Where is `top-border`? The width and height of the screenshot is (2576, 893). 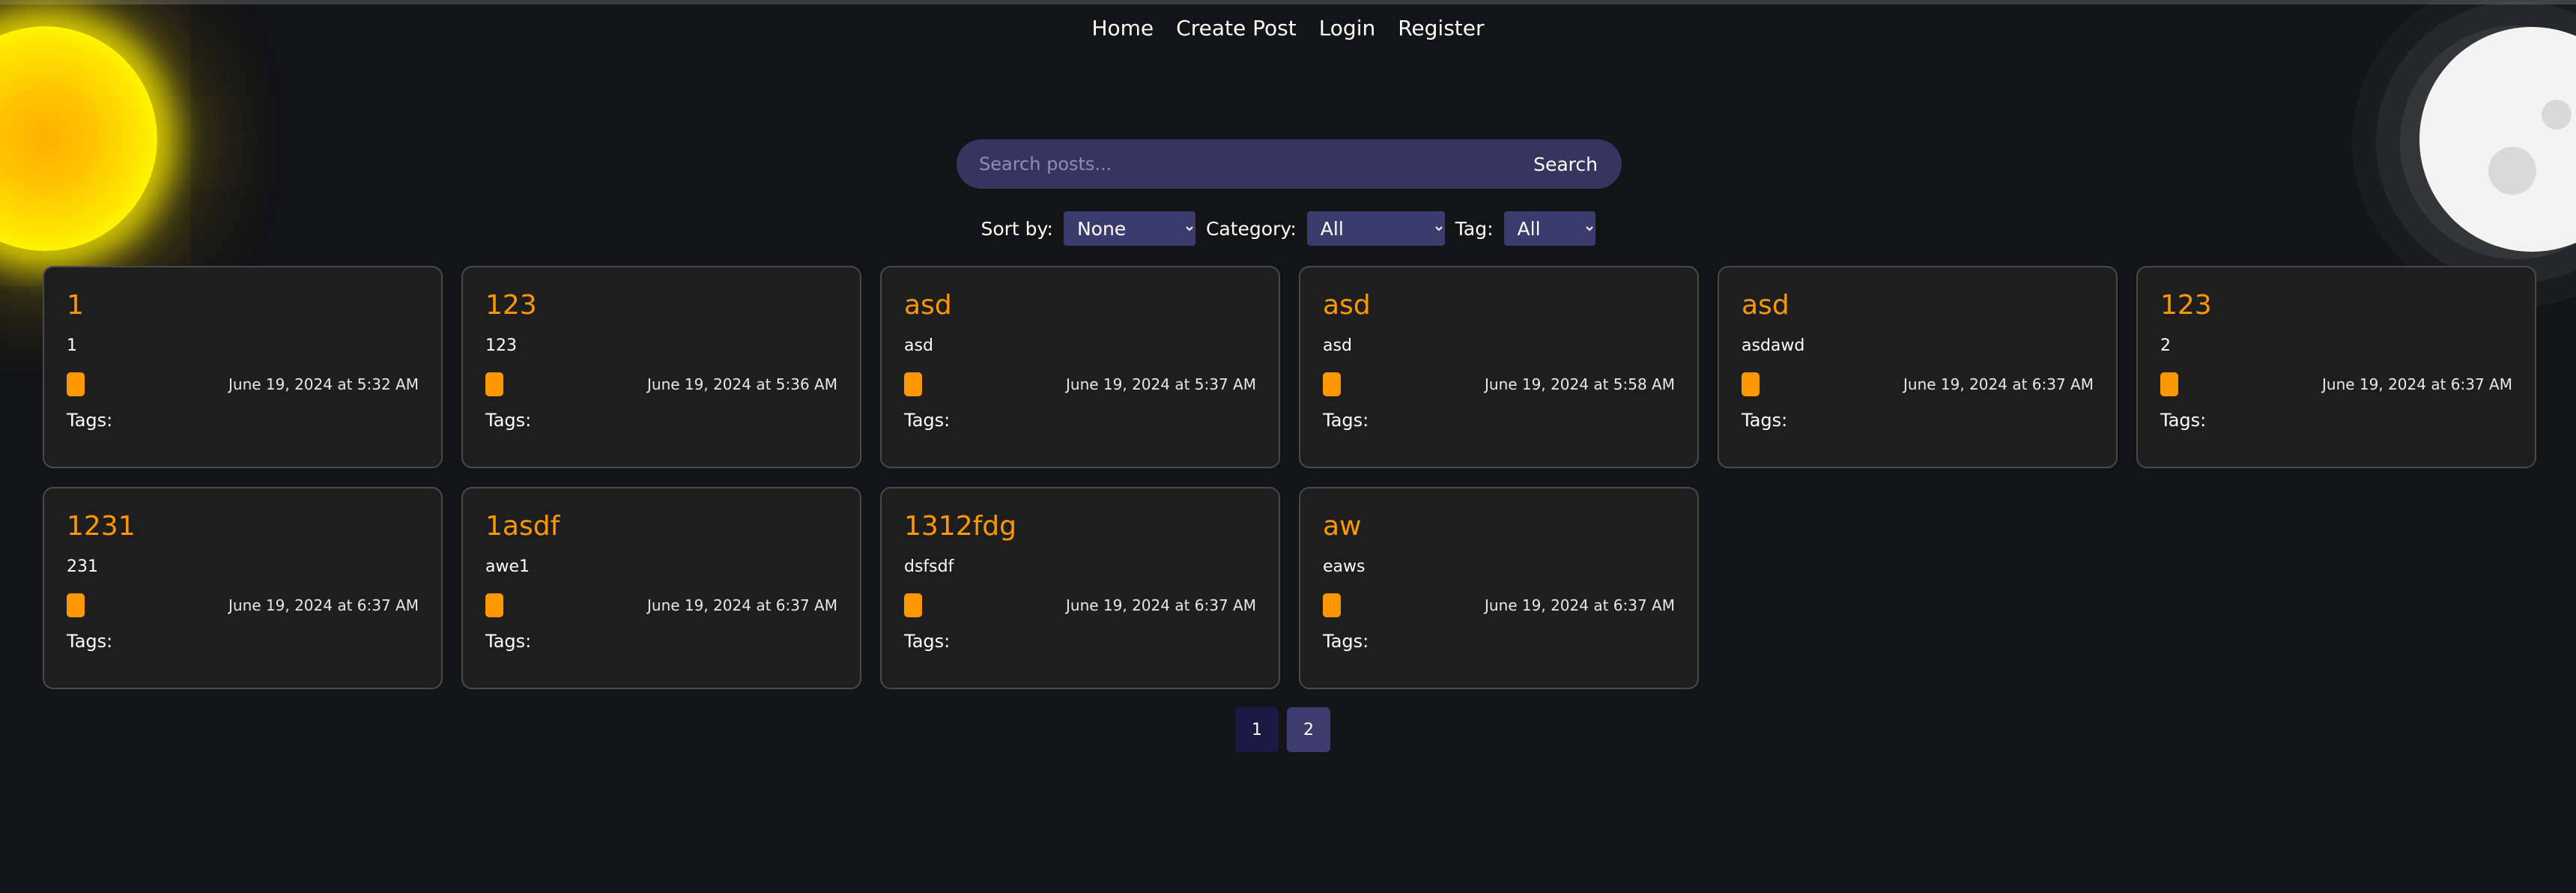 top-border is located at coordinates (1288, 2).